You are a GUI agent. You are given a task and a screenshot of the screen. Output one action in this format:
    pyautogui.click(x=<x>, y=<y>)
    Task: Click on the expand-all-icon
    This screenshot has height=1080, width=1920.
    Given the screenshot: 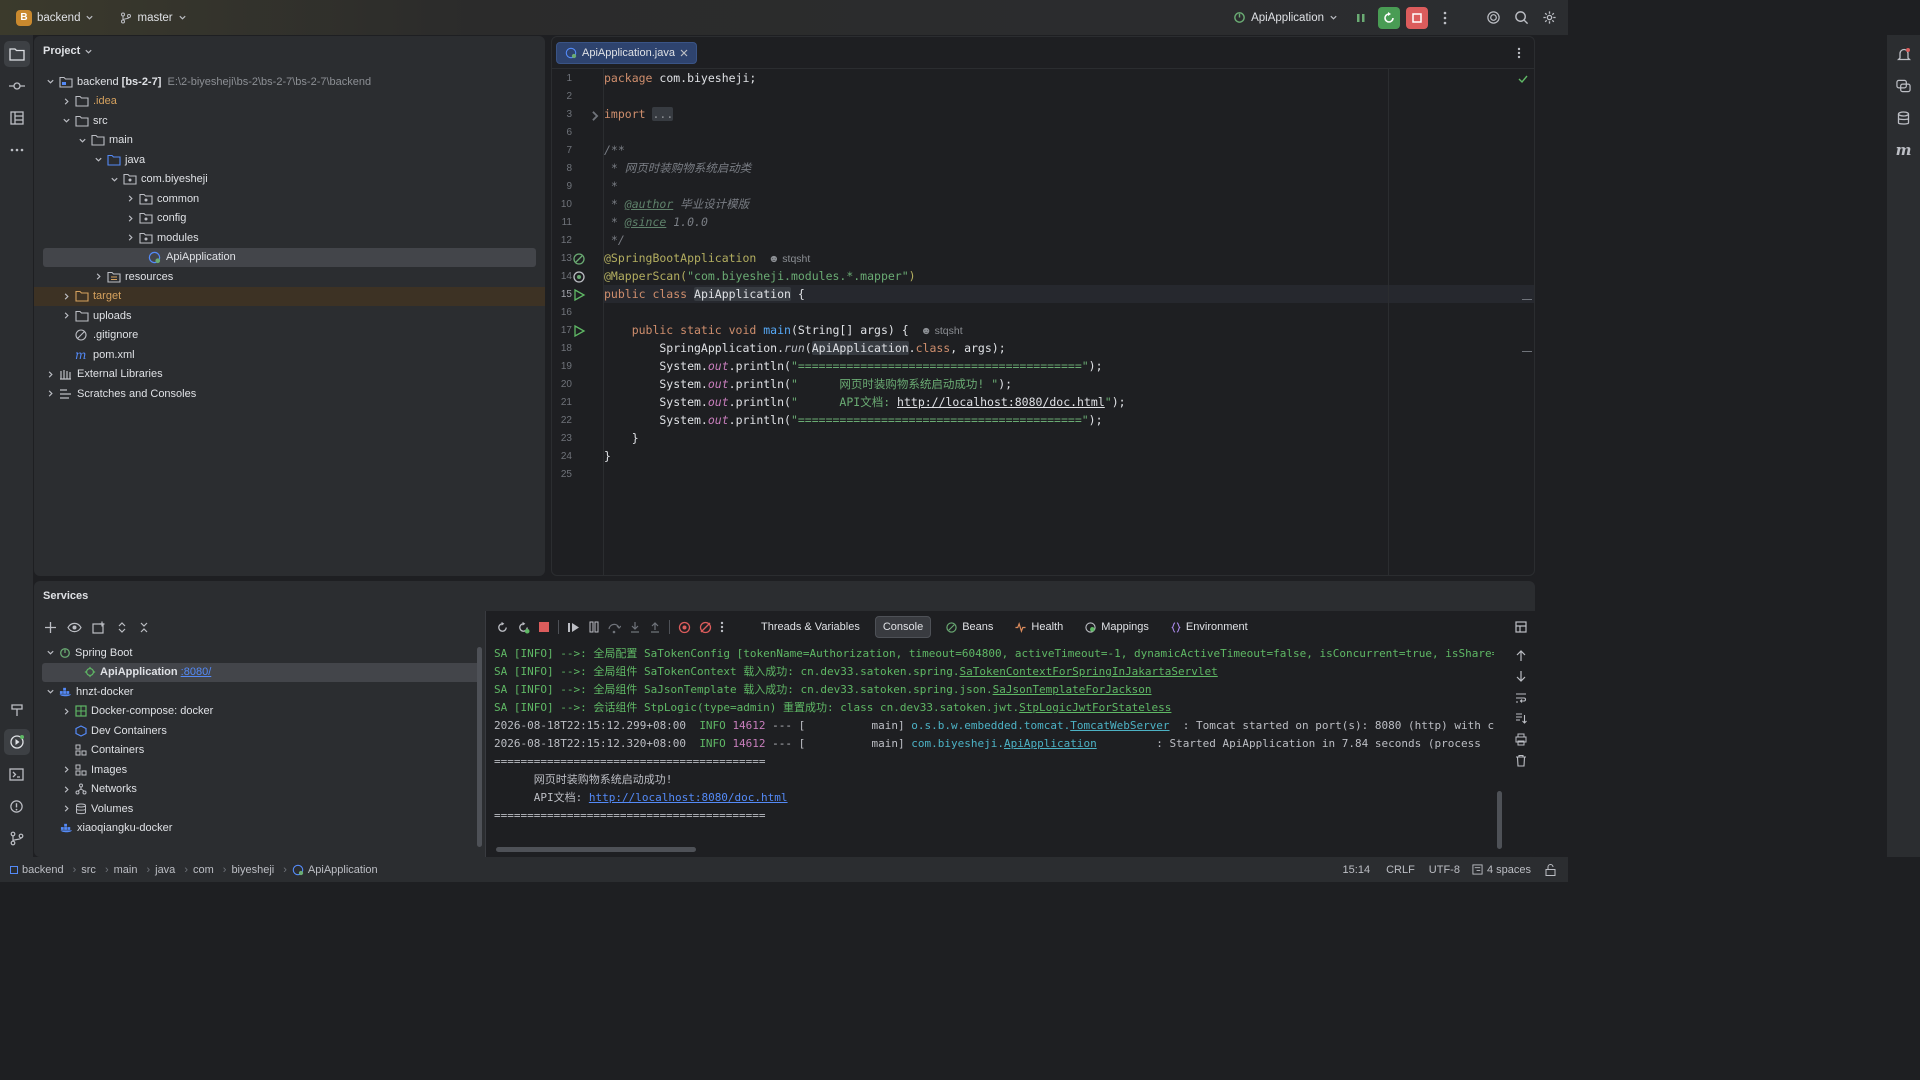 What is the action you would take?
    pyautogui.click(x=122, y=627)
    